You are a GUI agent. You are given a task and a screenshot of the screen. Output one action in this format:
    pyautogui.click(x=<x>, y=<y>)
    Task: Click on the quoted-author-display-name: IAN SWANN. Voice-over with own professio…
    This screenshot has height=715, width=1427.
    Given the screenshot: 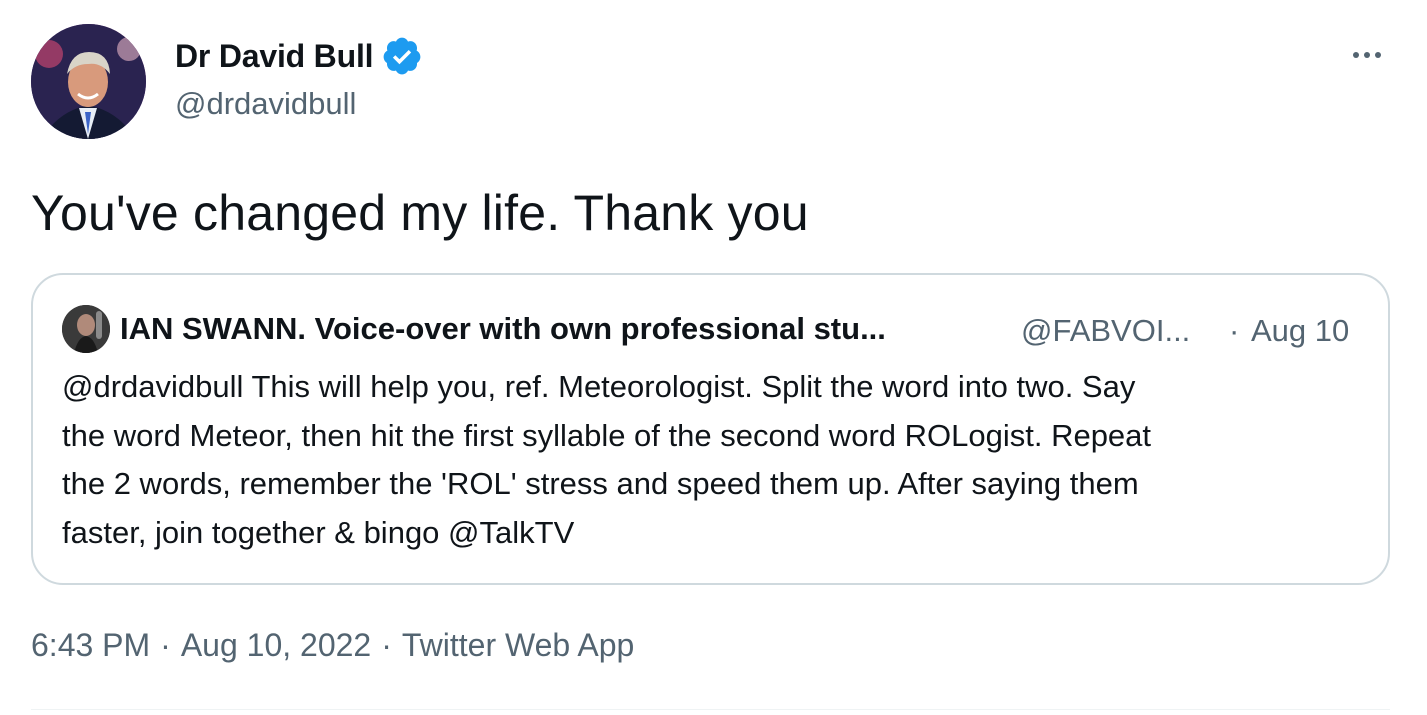 What is the action you would take?
    pyautogui.click(x=503, y=328)
    